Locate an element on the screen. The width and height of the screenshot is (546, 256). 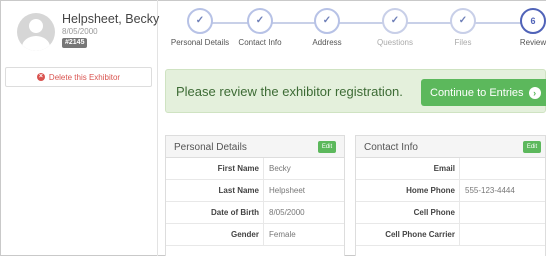
remove-icon: × is located at coordinates (40, 77).